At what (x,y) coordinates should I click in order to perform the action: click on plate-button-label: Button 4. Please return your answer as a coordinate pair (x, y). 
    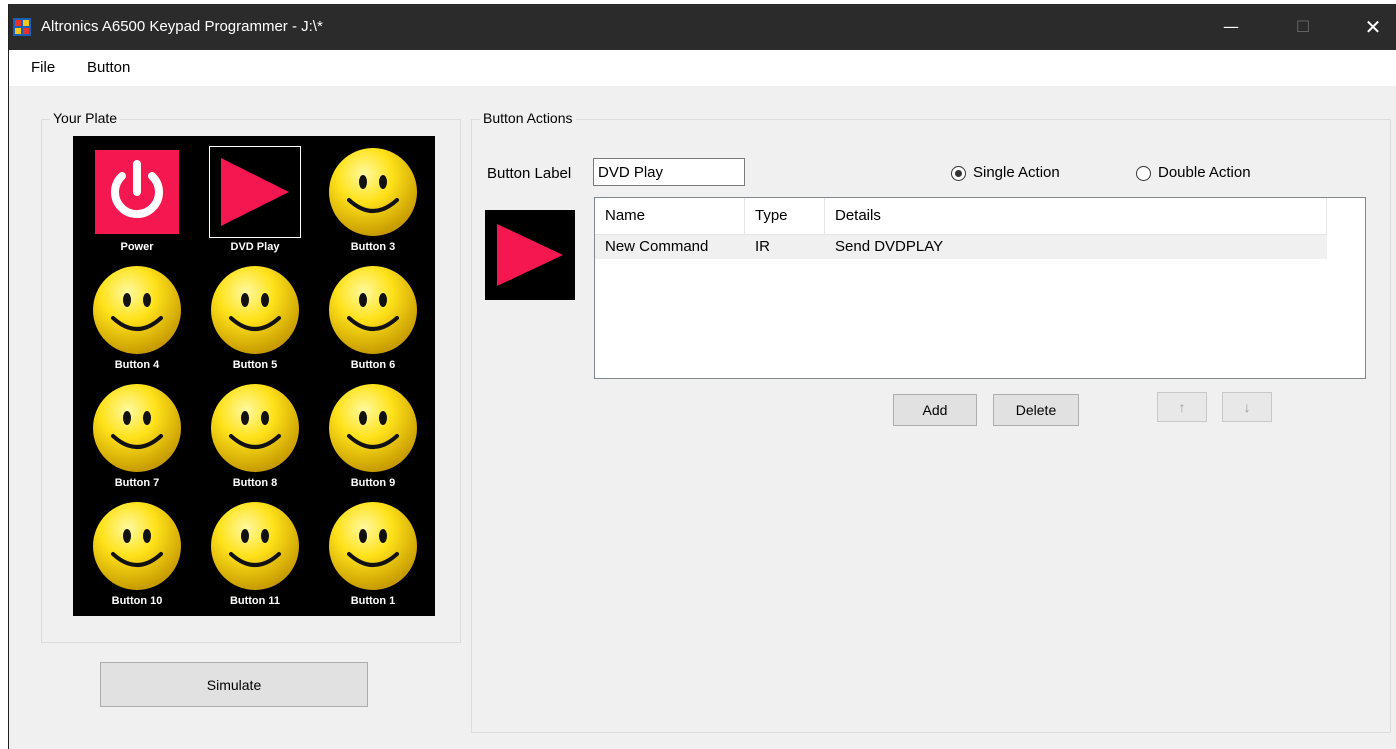
    Looking at the image, I should click on (137, 365).